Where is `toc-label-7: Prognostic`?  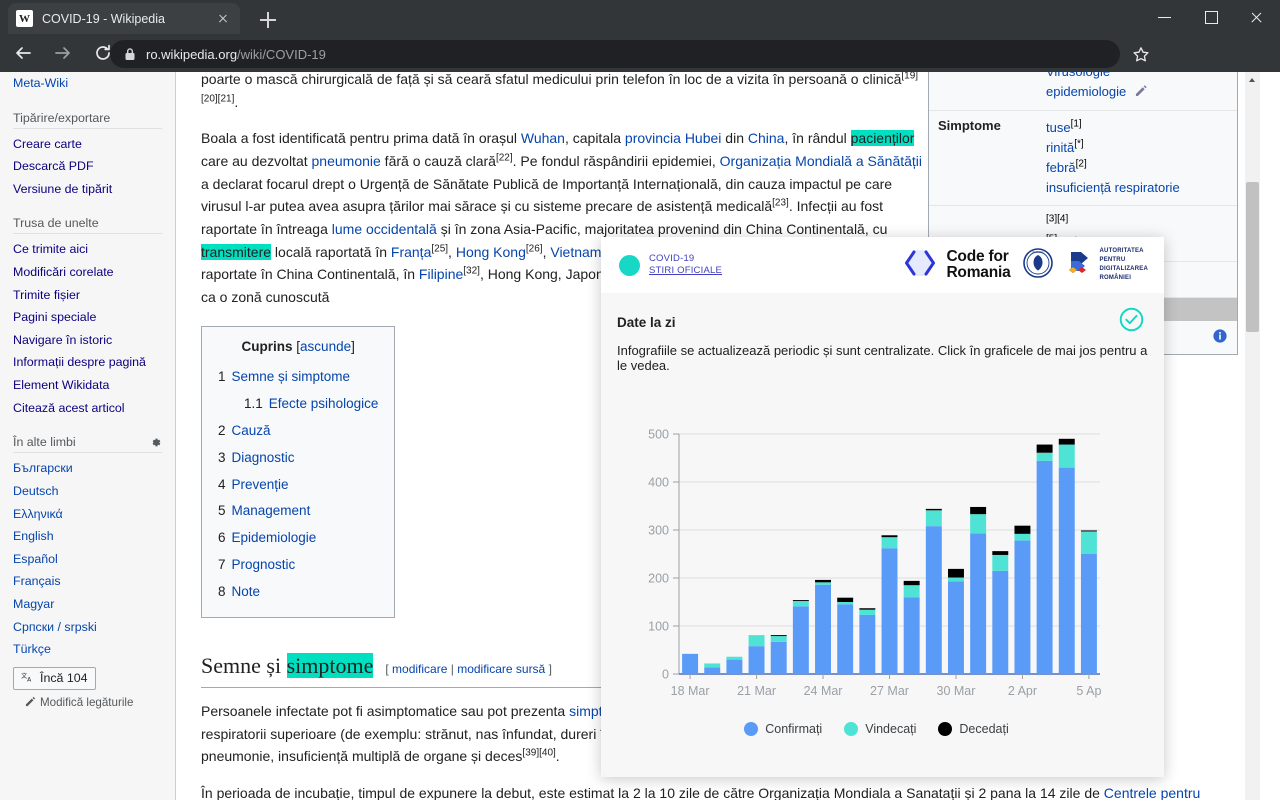
toc-label-7: Prognostic is located at coordinates (264, 564).